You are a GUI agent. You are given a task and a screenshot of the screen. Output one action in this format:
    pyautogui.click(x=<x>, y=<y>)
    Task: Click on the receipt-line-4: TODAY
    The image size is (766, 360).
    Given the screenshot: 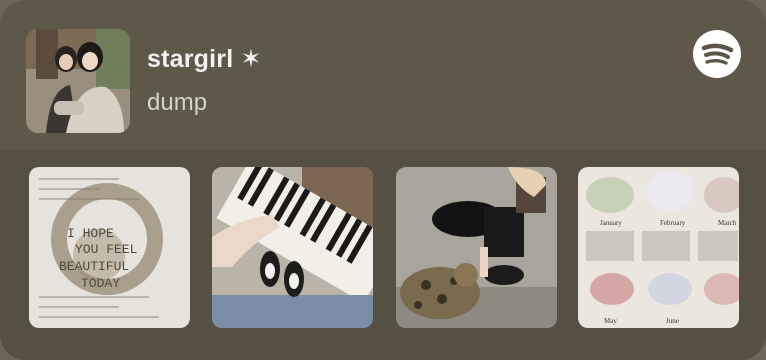 What is the action you would take?
    pyautogui.click(x=100, y=283)
    